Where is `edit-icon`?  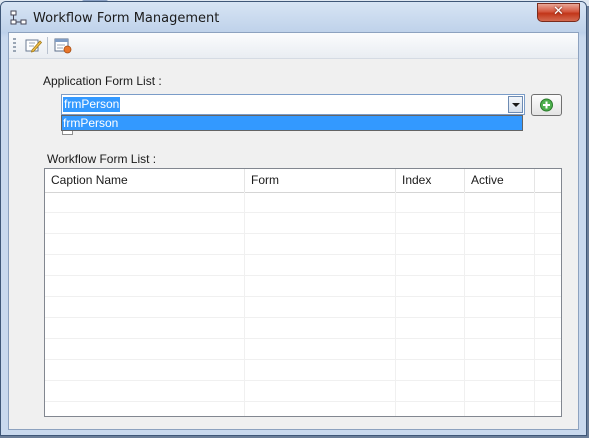 edit-icon is located at coordinates (34, 46).